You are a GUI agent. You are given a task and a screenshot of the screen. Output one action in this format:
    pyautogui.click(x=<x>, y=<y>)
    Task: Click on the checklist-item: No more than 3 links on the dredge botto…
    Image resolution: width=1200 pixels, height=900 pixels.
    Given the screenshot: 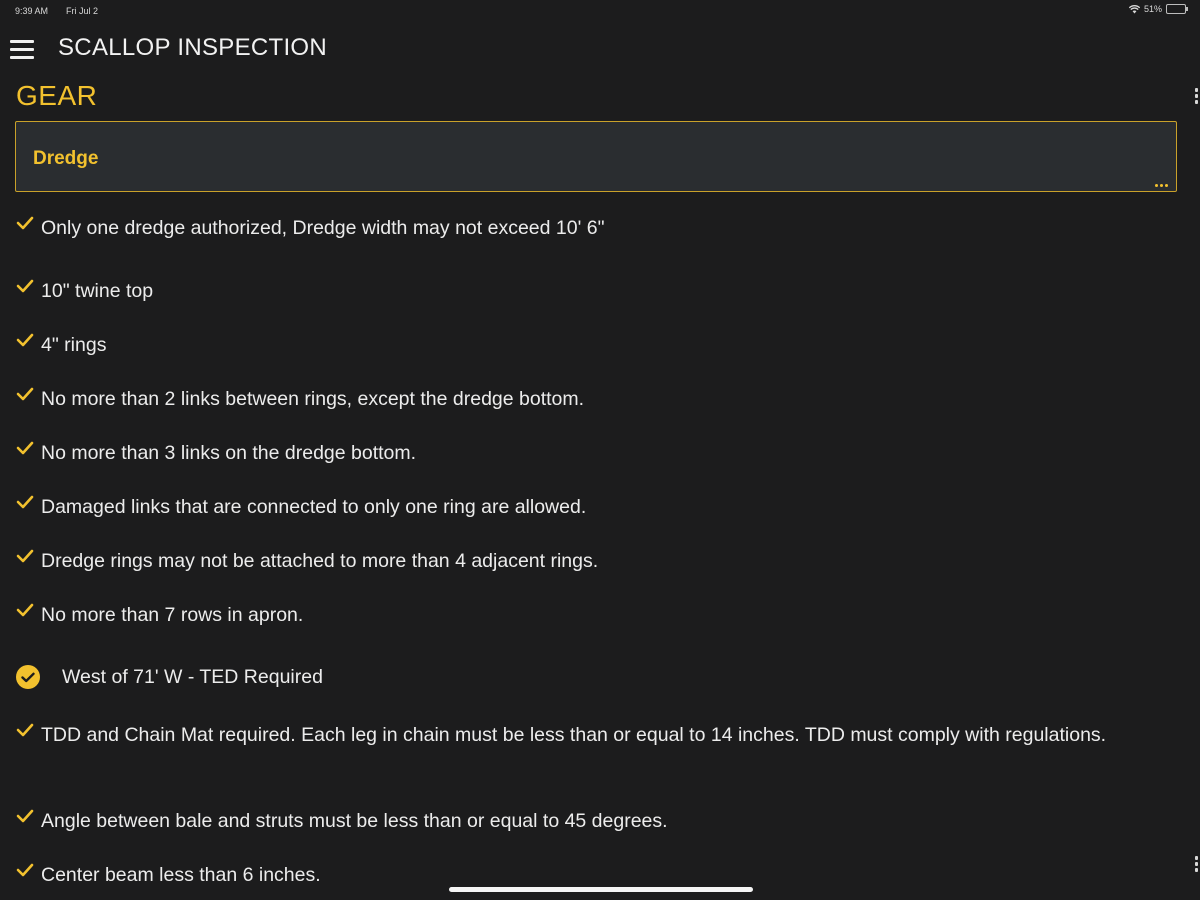 What is the action you would take?
    pyautogui.click(x=571, y=453)
    